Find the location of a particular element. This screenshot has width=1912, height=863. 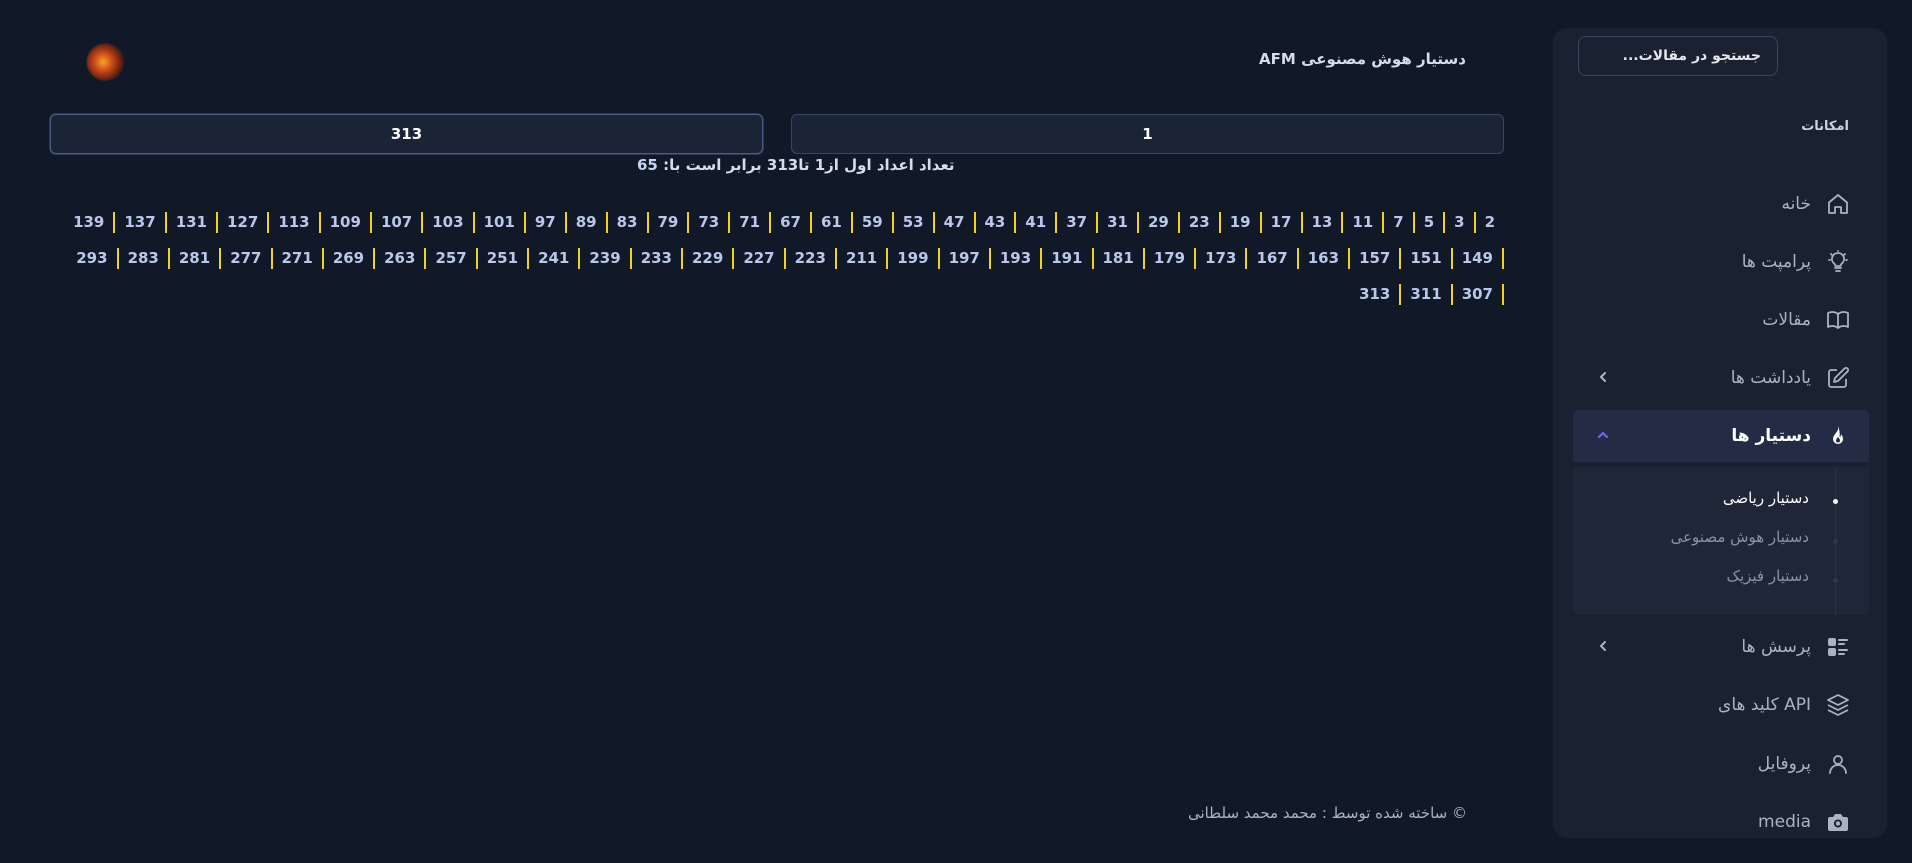

prime-number: 67 is located at coordinates (791, 222).